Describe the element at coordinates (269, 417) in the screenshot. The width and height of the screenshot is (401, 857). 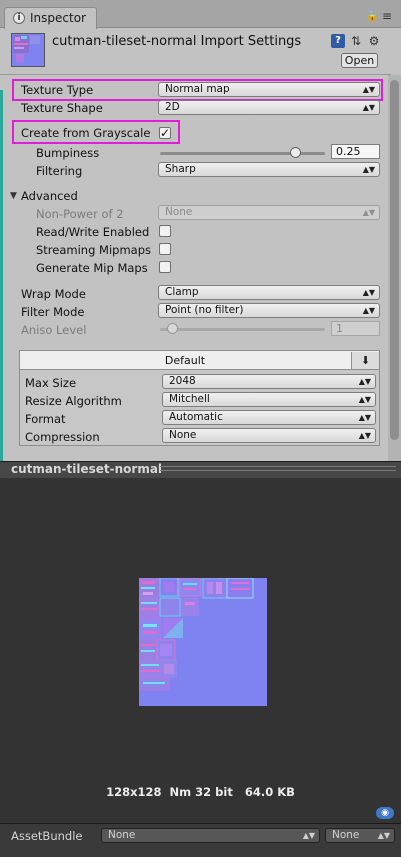
I see `format-dropdown: Automatic ▲▼` at that location.